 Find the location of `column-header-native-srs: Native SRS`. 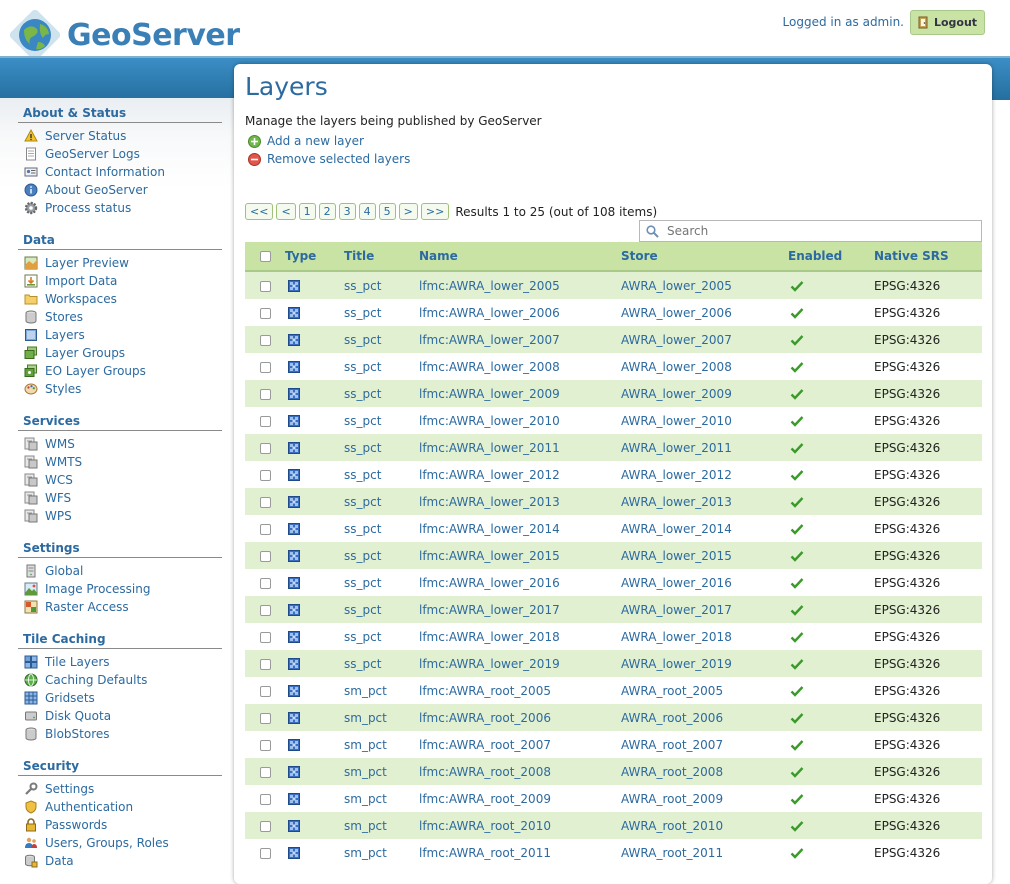

column-header-native-srs: Native SRS is located at coordinates (928, 257).